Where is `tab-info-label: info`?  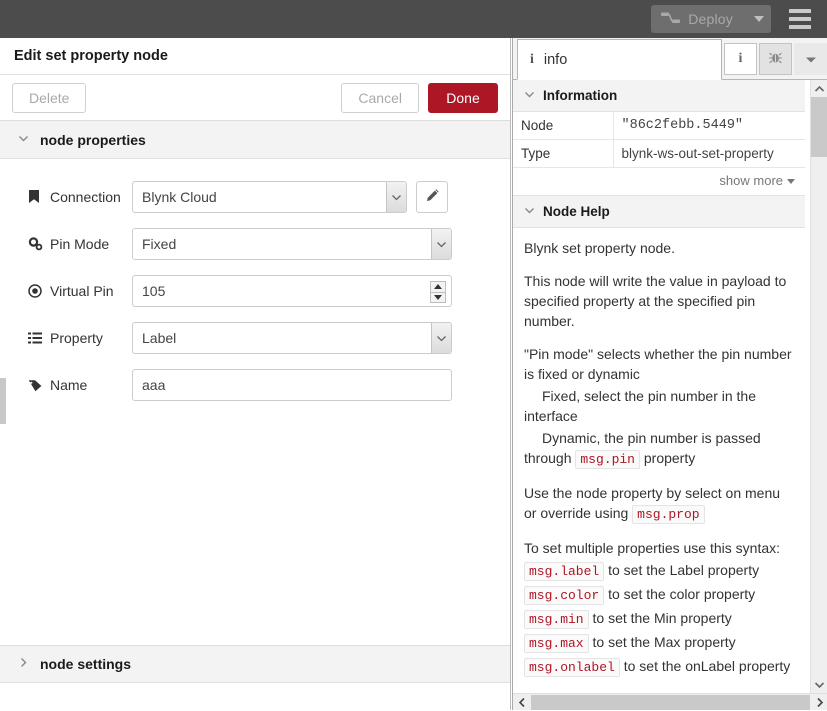 tab-info-label: info is located at coordinates (555, 59).